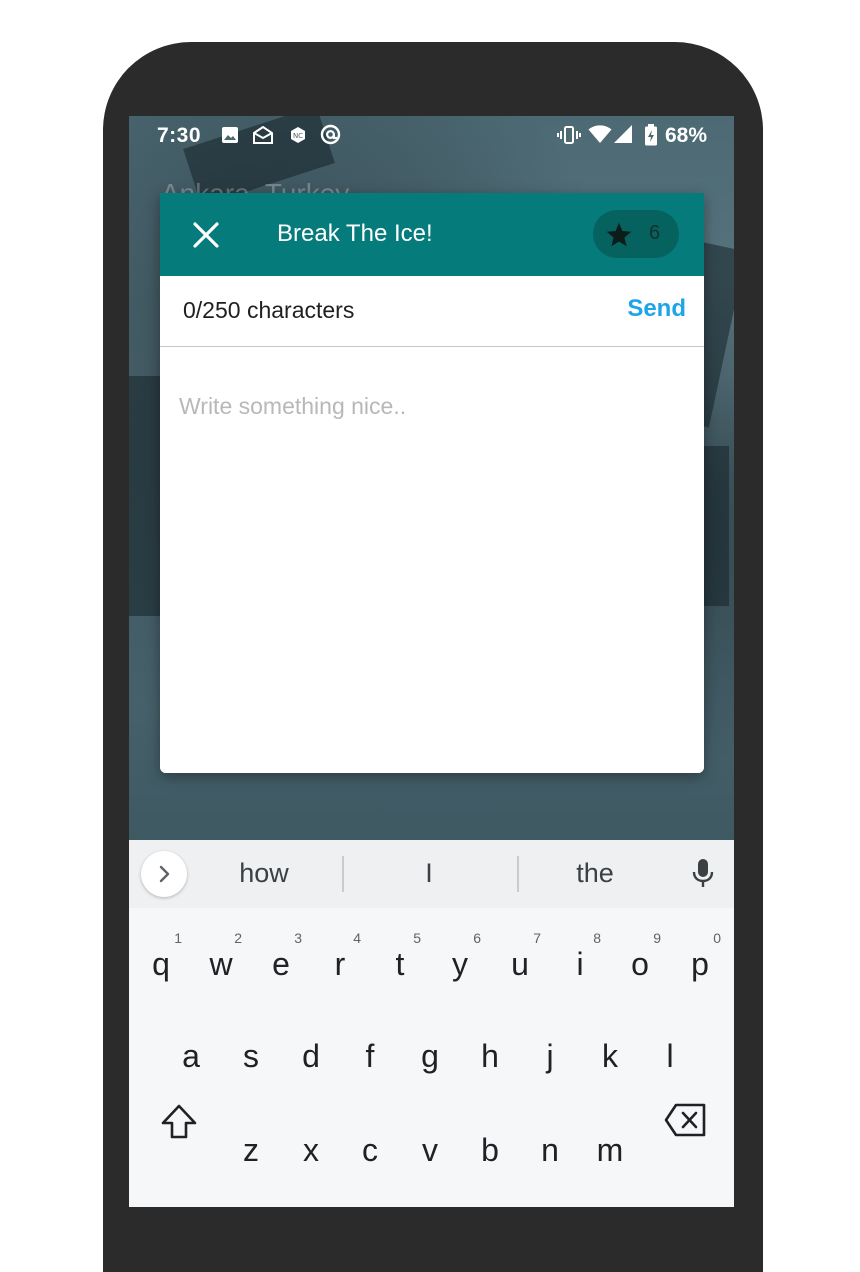 The width and height of the screenshot is (860, 1272). What do you see at coordinates (490, 1150) in the screenshot?
I see `key-b: b` at bounding box center [490, 1150].